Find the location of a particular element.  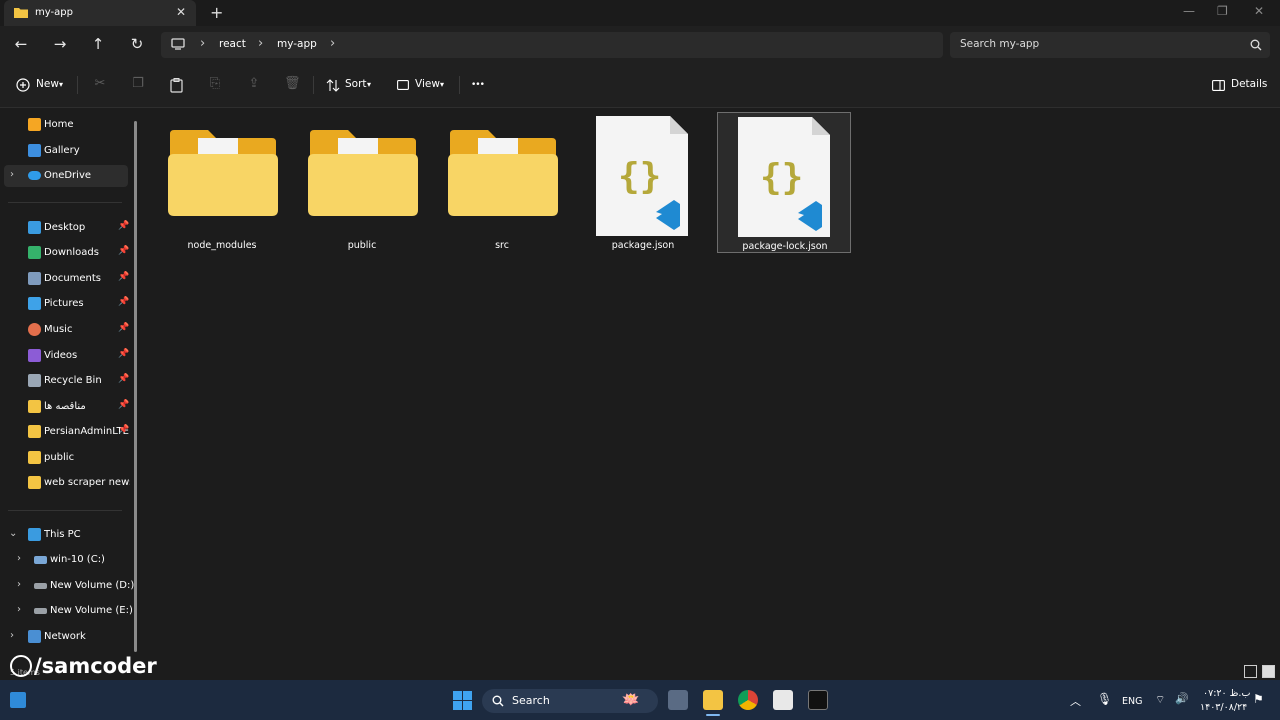

close-tab-icon: ✕ is located at coordinates (181, 12).